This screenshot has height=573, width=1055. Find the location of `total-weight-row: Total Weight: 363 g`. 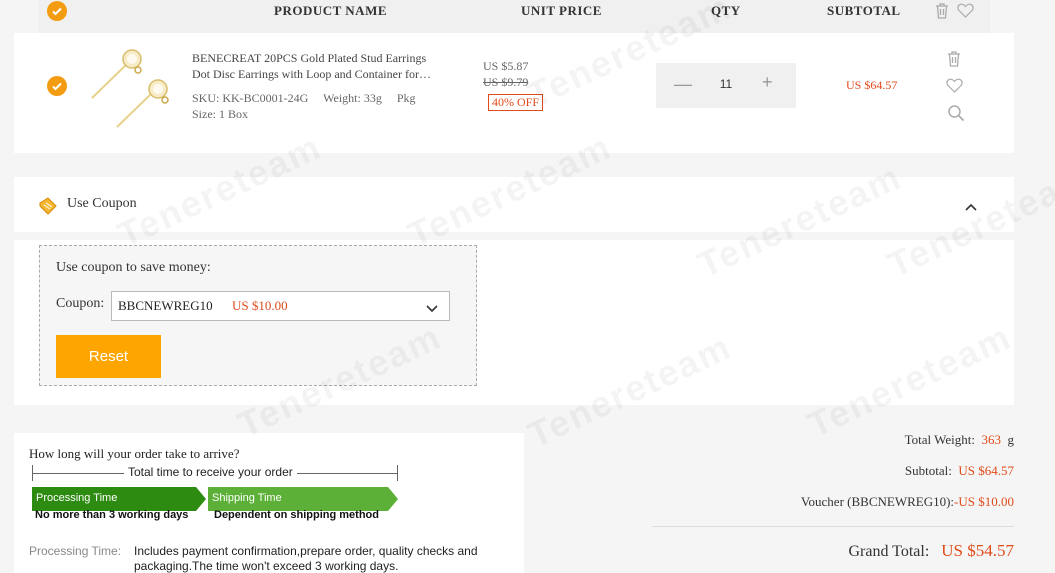

total-weight-row: Total Weight: 363 g is located at coordinates (959, 440).